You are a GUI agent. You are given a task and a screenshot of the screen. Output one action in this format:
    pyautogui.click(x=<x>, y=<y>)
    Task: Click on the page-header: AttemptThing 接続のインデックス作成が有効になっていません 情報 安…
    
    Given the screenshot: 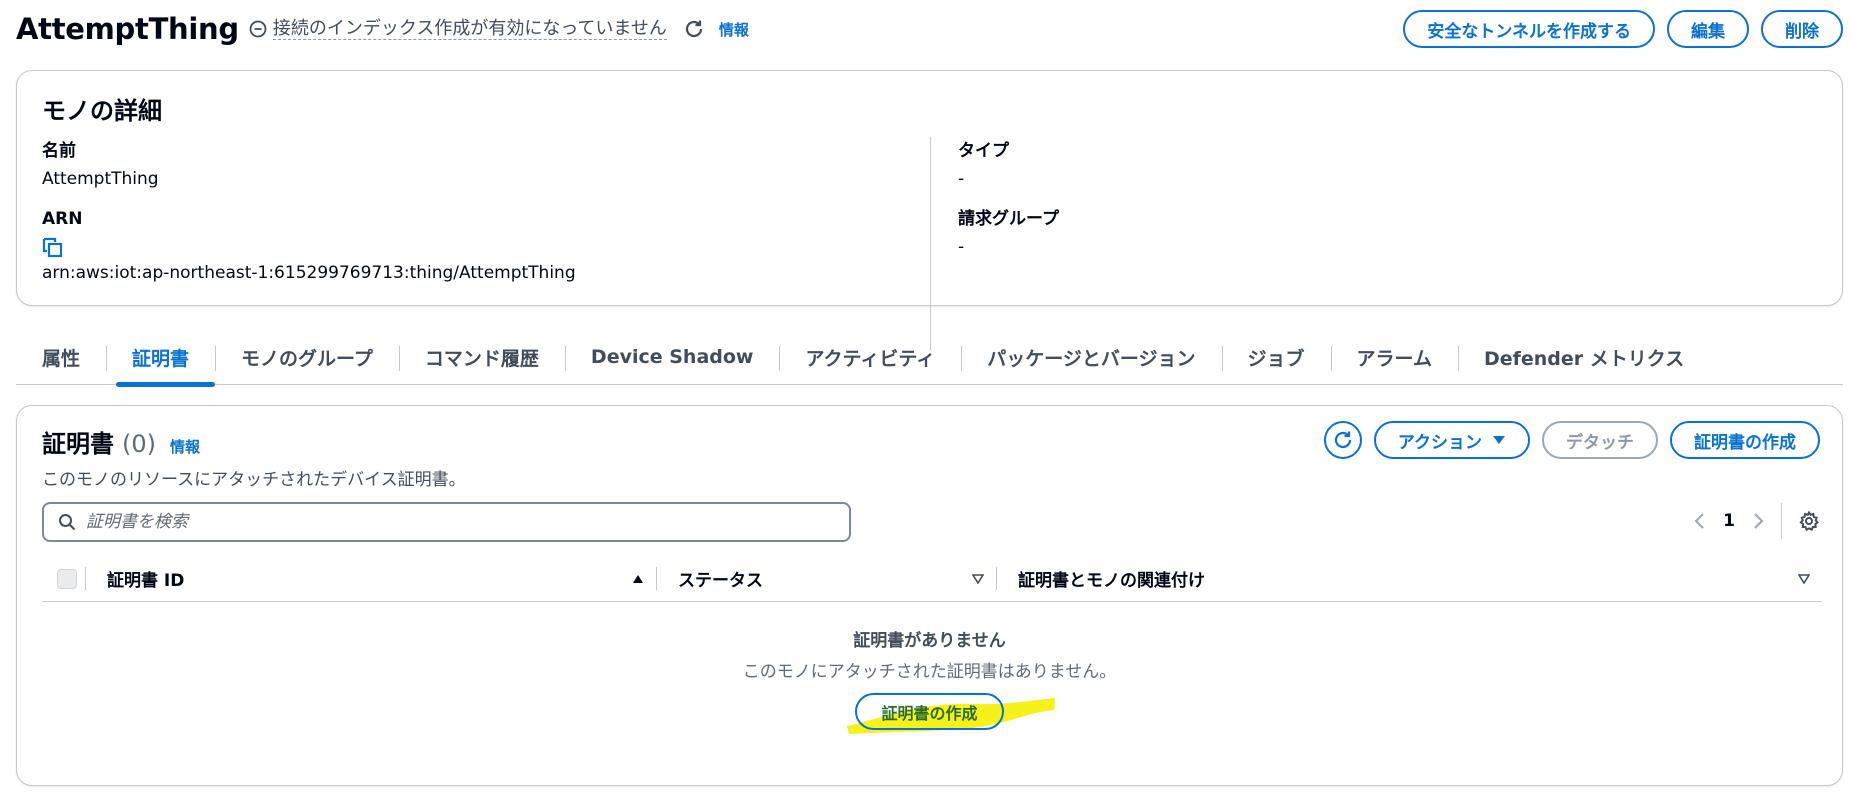 What is the action you would take?
    pyautogui.click(x=929, y=29)
    